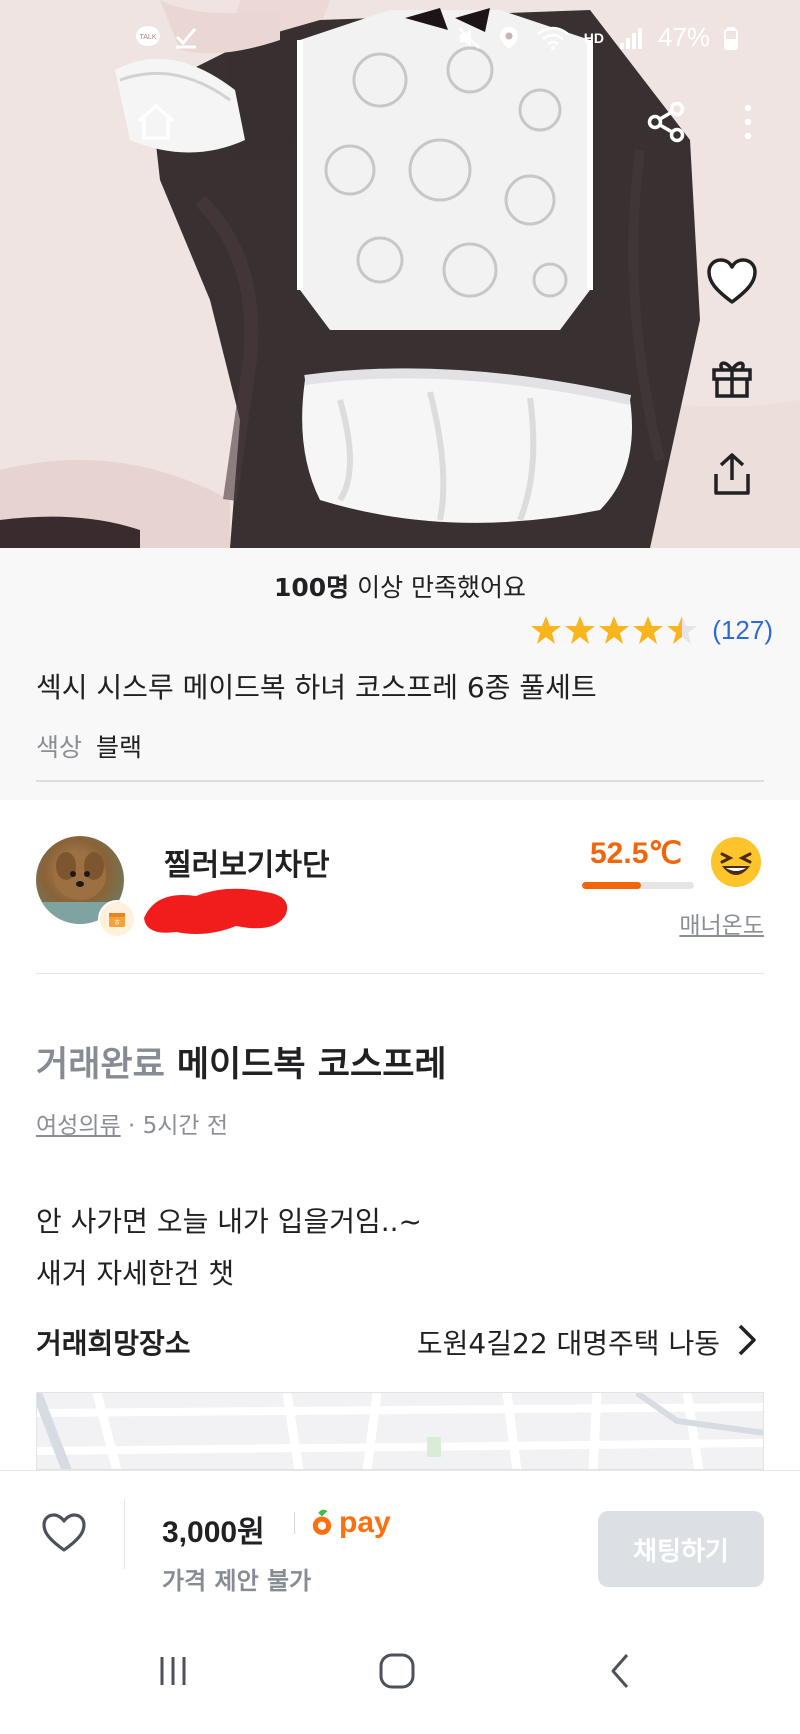  I want to click on color-label: 색상, so click(59, 747).